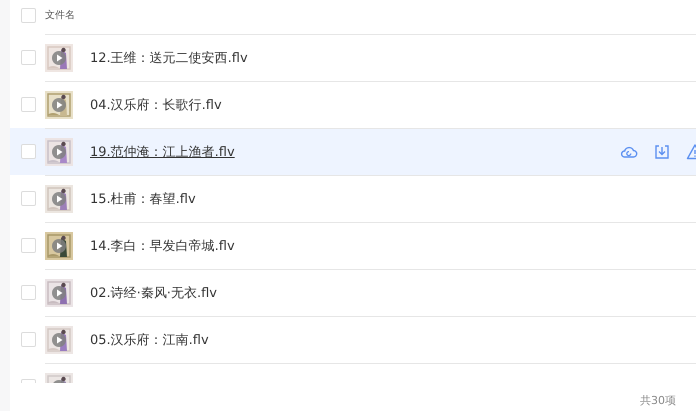 This screenshot has height=411, width=696. Describe the element at coordinates (353, 292) in the screenshot. I see `file-row: 02.诗经·秦风·无衣.flv` at that location.